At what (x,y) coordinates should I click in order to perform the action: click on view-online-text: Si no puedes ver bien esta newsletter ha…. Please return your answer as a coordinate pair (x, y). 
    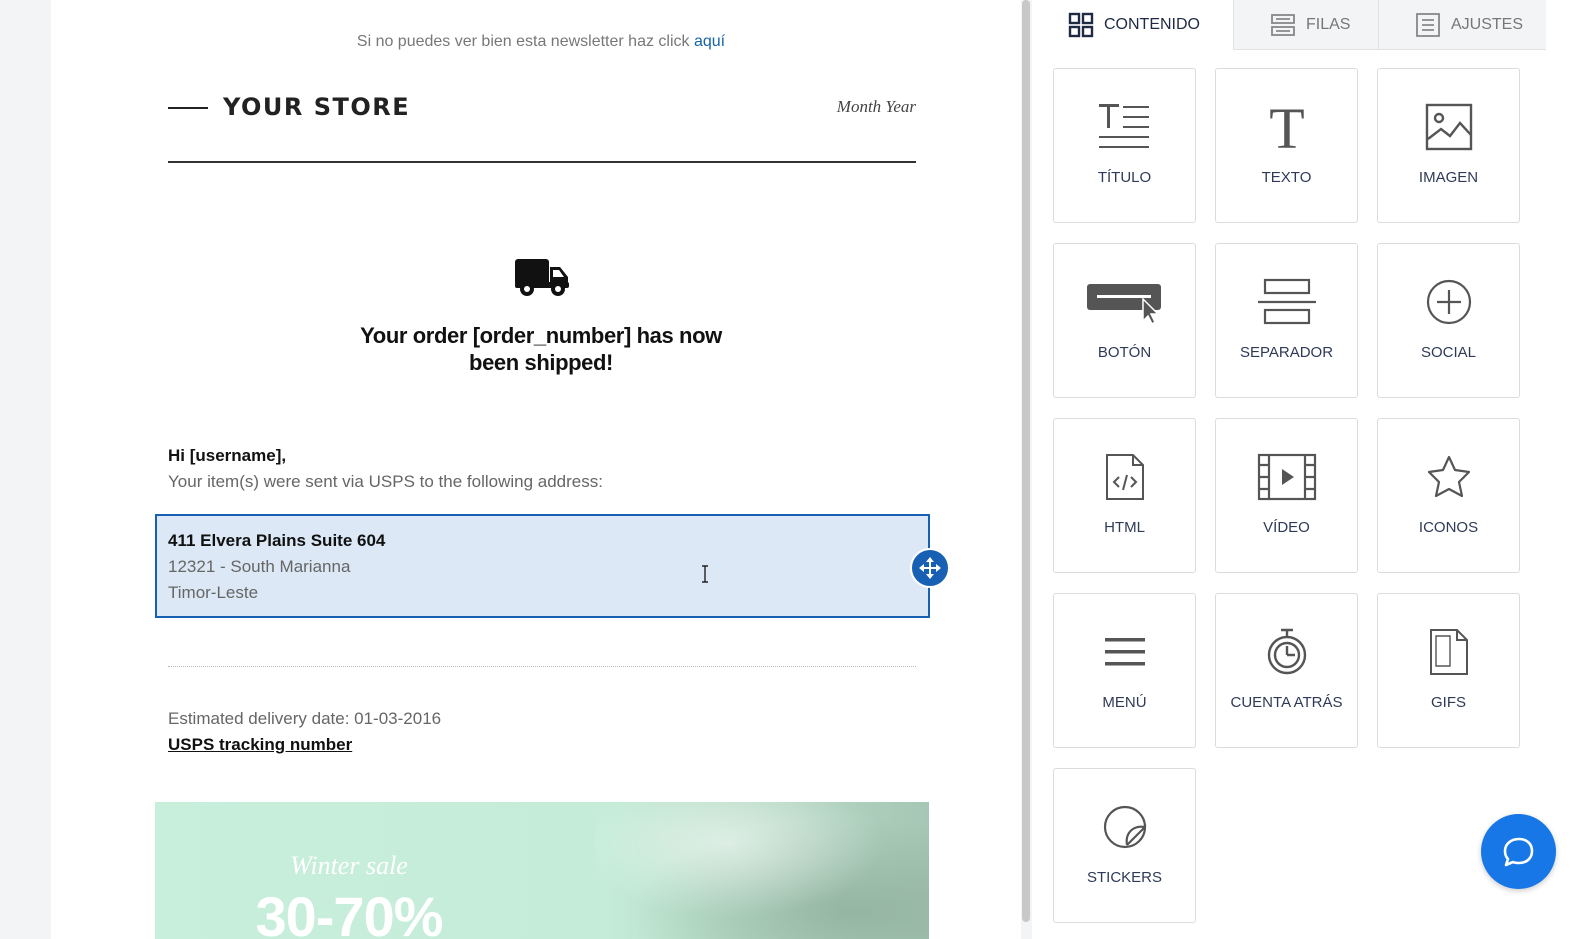
    Looking at the image, I should click on (523, 41).